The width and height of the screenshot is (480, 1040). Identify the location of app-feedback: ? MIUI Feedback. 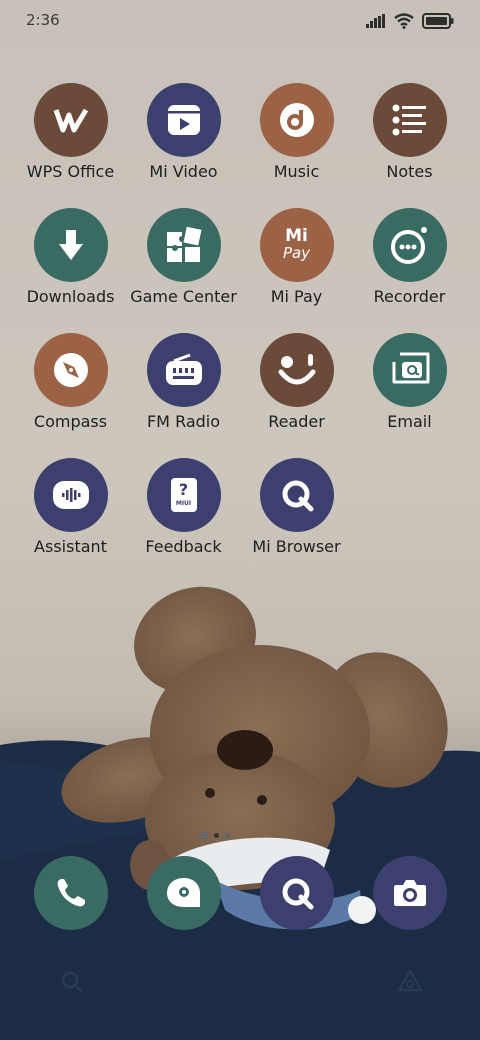
(183, 507).